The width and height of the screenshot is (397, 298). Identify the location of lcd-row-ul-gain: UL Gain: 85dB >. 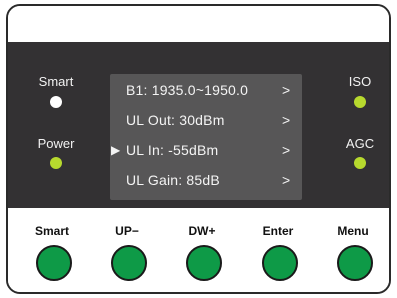
(206, 180).